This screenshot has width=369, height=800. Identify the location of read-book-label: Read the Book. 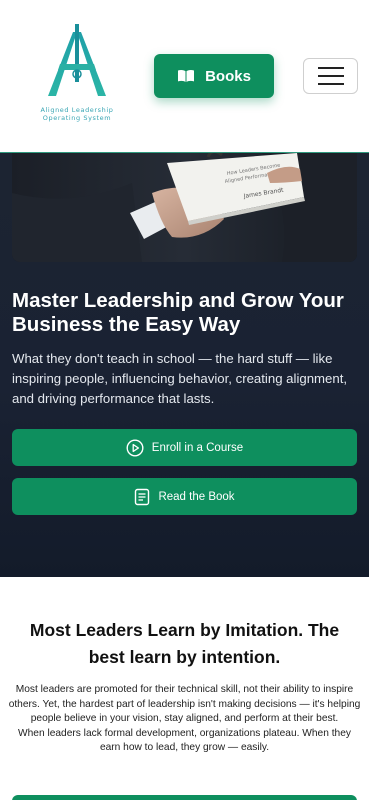
(196, 496).